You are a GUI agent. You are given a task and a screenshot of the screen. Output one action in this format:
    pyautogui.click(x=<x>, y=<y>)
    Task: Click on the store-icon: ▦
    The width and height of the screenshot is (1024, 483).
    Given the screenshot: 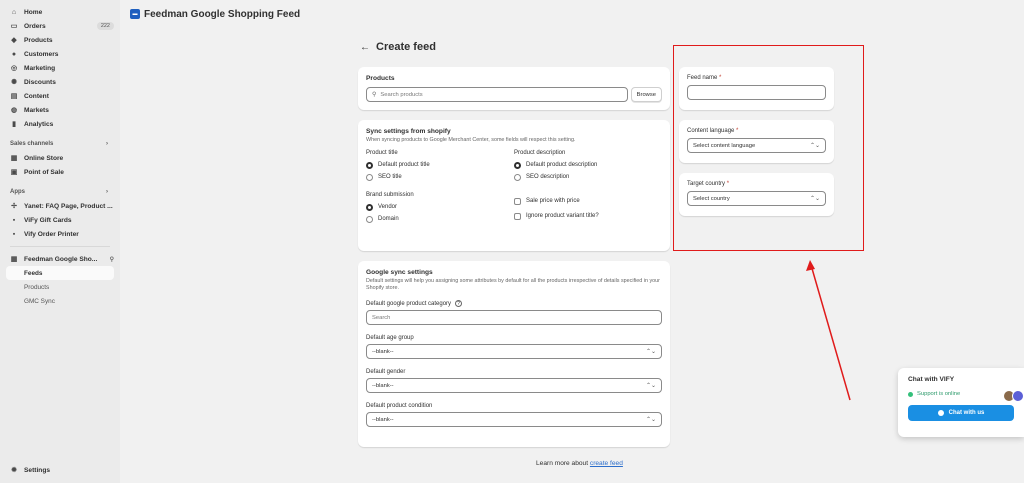 What is the action you would take?
    pyautogui.click(x=14, y=158)
    